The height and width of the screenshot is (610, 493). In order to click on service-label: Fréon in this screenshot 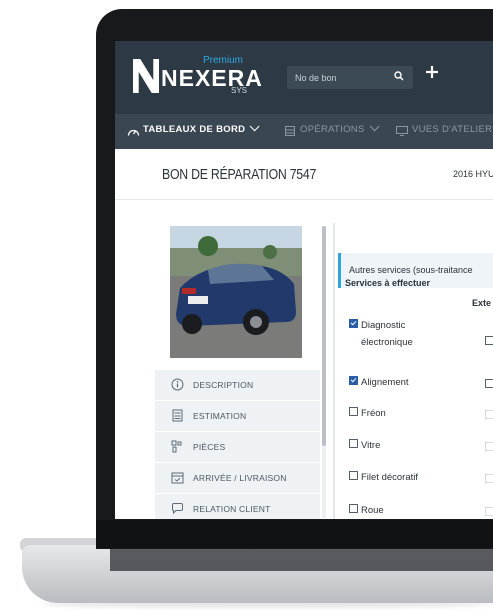, I will do `click(373, 413)`.